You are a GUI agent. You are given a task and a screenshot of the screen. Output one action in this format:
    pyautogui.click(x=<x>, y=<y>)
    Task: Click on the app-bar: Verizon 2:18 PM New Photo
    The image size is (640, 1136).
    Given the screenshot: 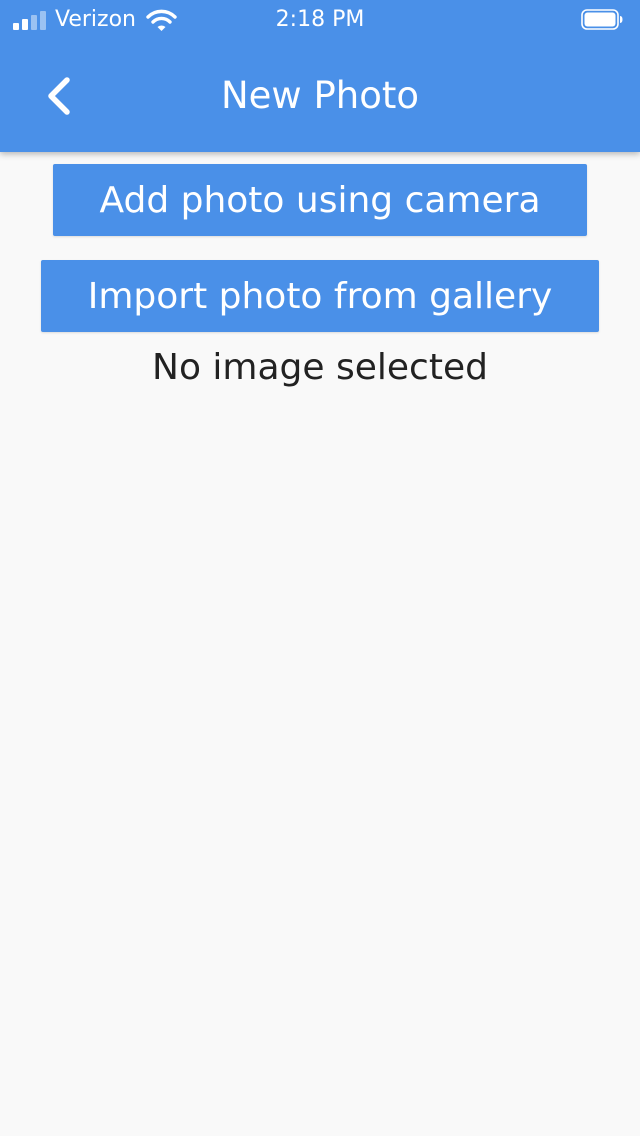 What is the action you would take?
    pyautogui.click(x=320, y=76)
    